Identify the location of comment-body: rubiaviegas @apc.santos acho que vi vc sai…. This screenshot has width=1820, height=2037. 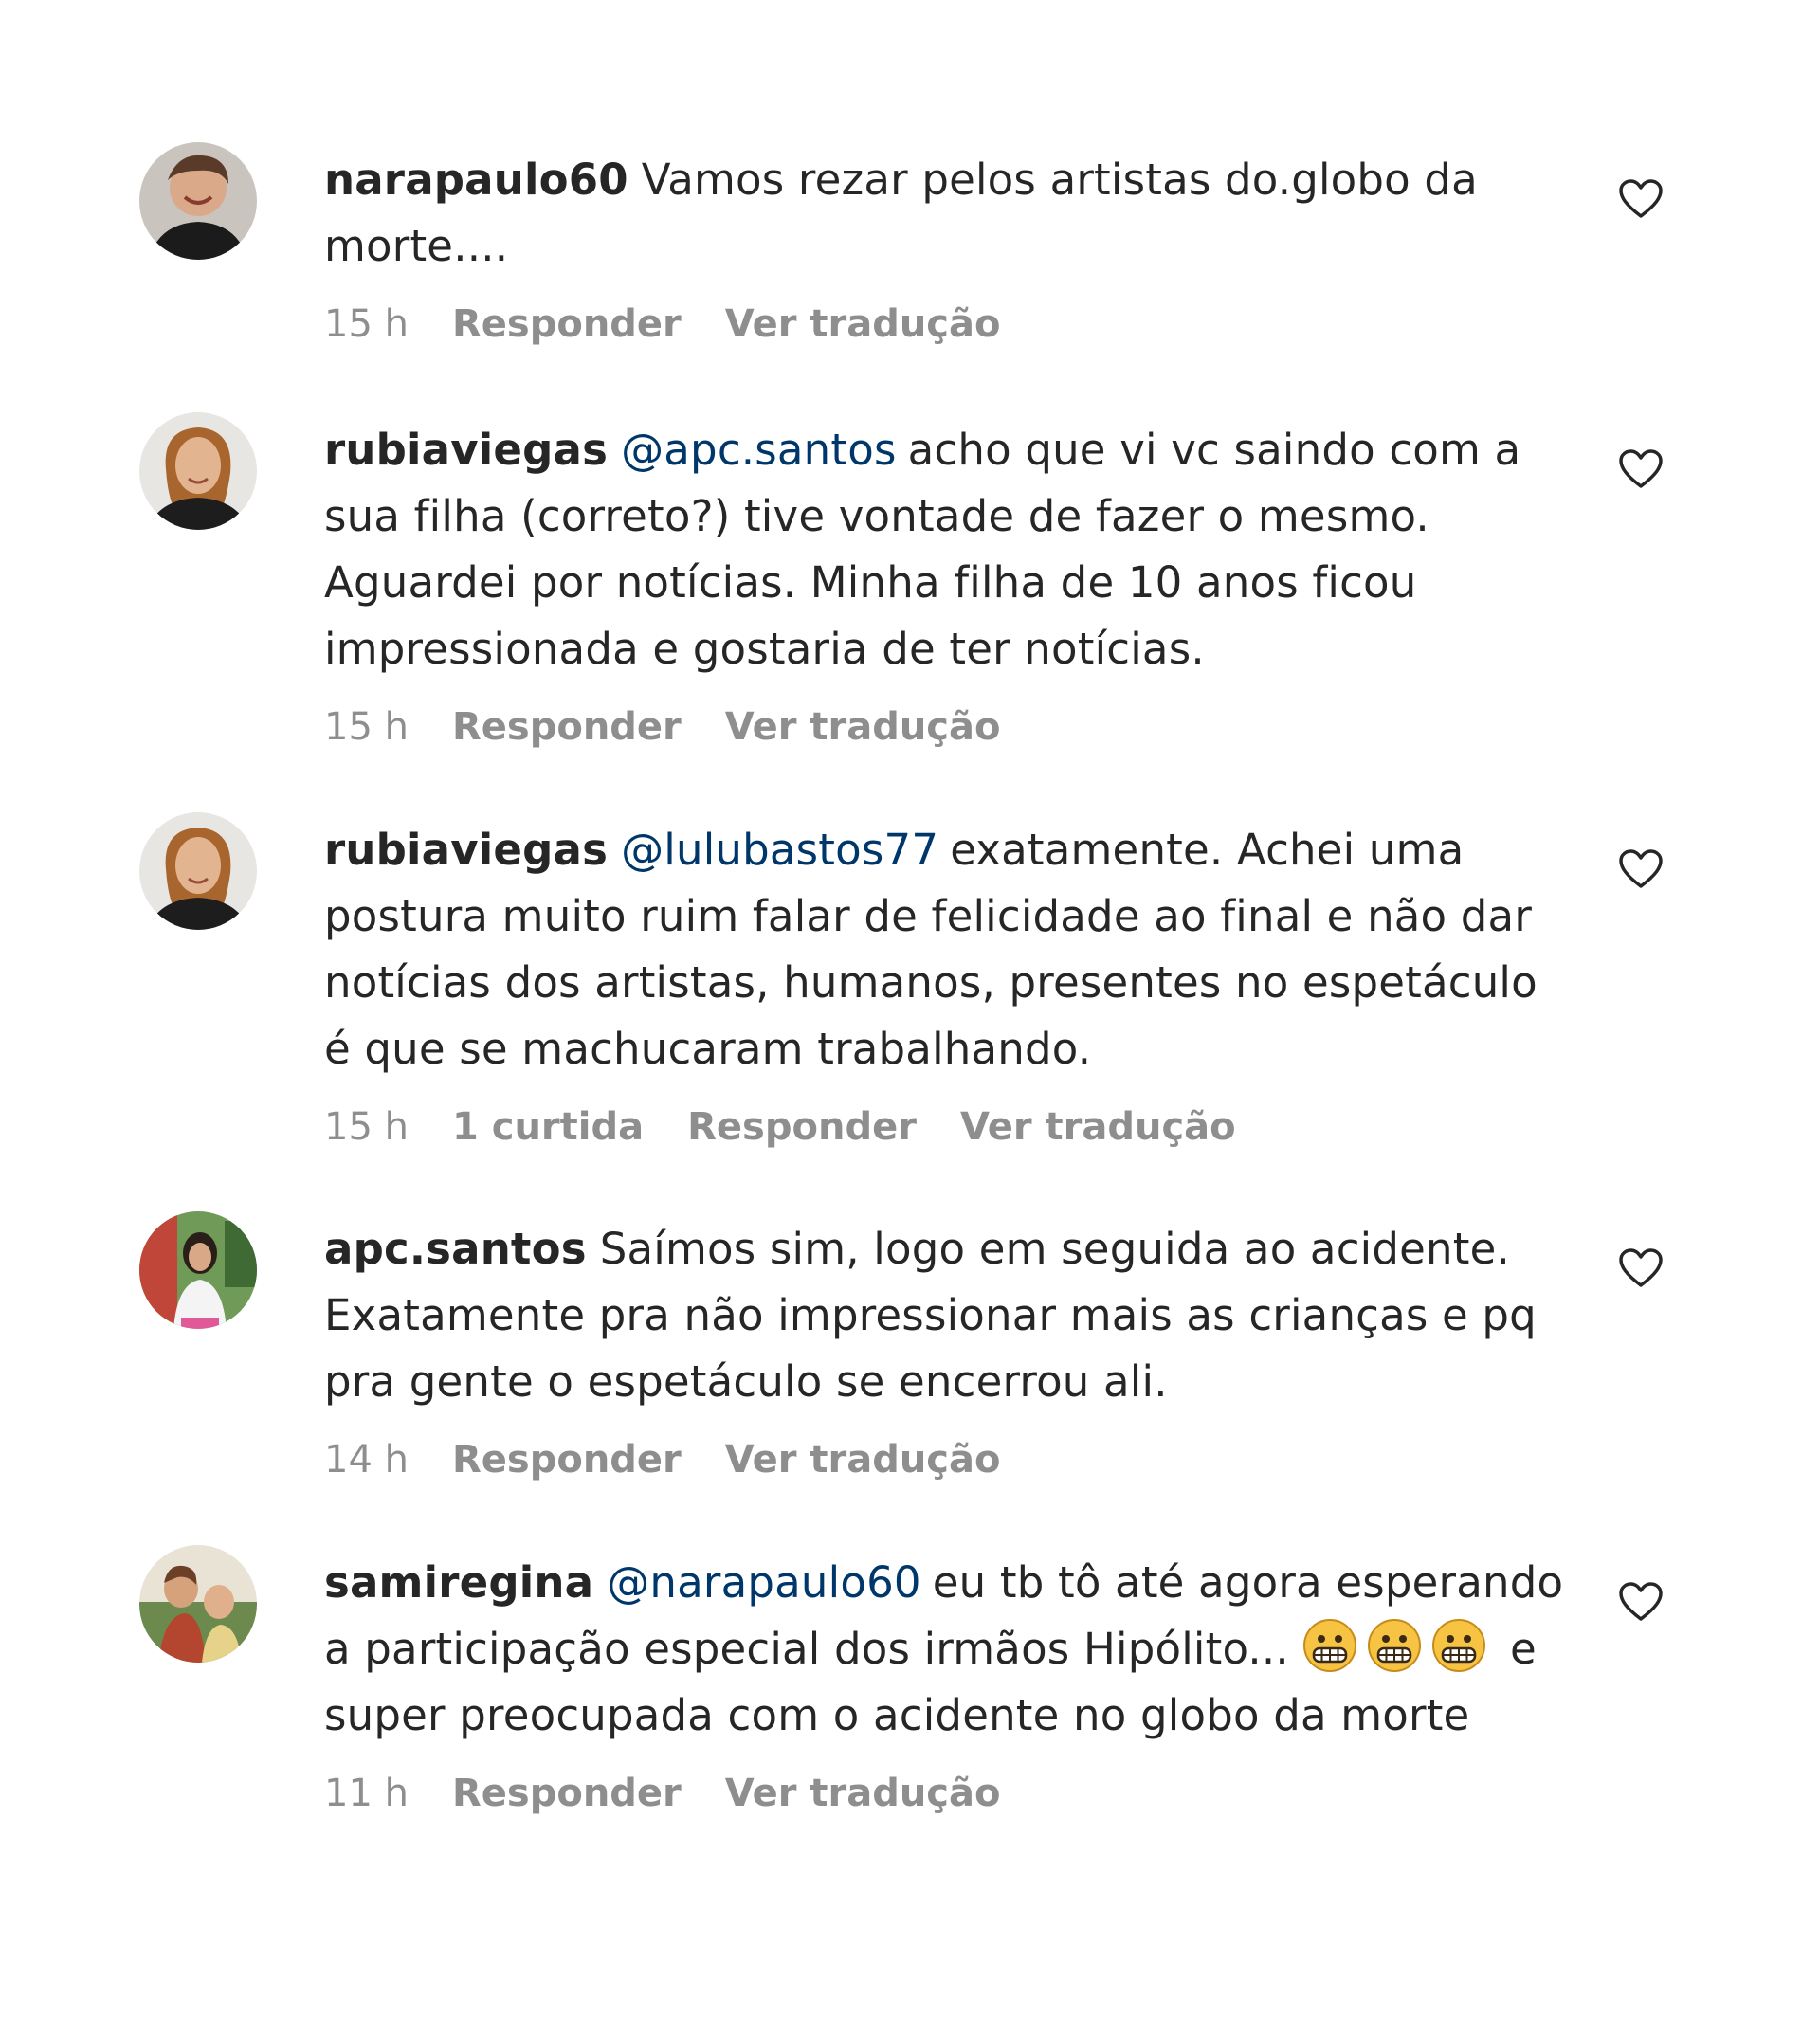
(945, 584).